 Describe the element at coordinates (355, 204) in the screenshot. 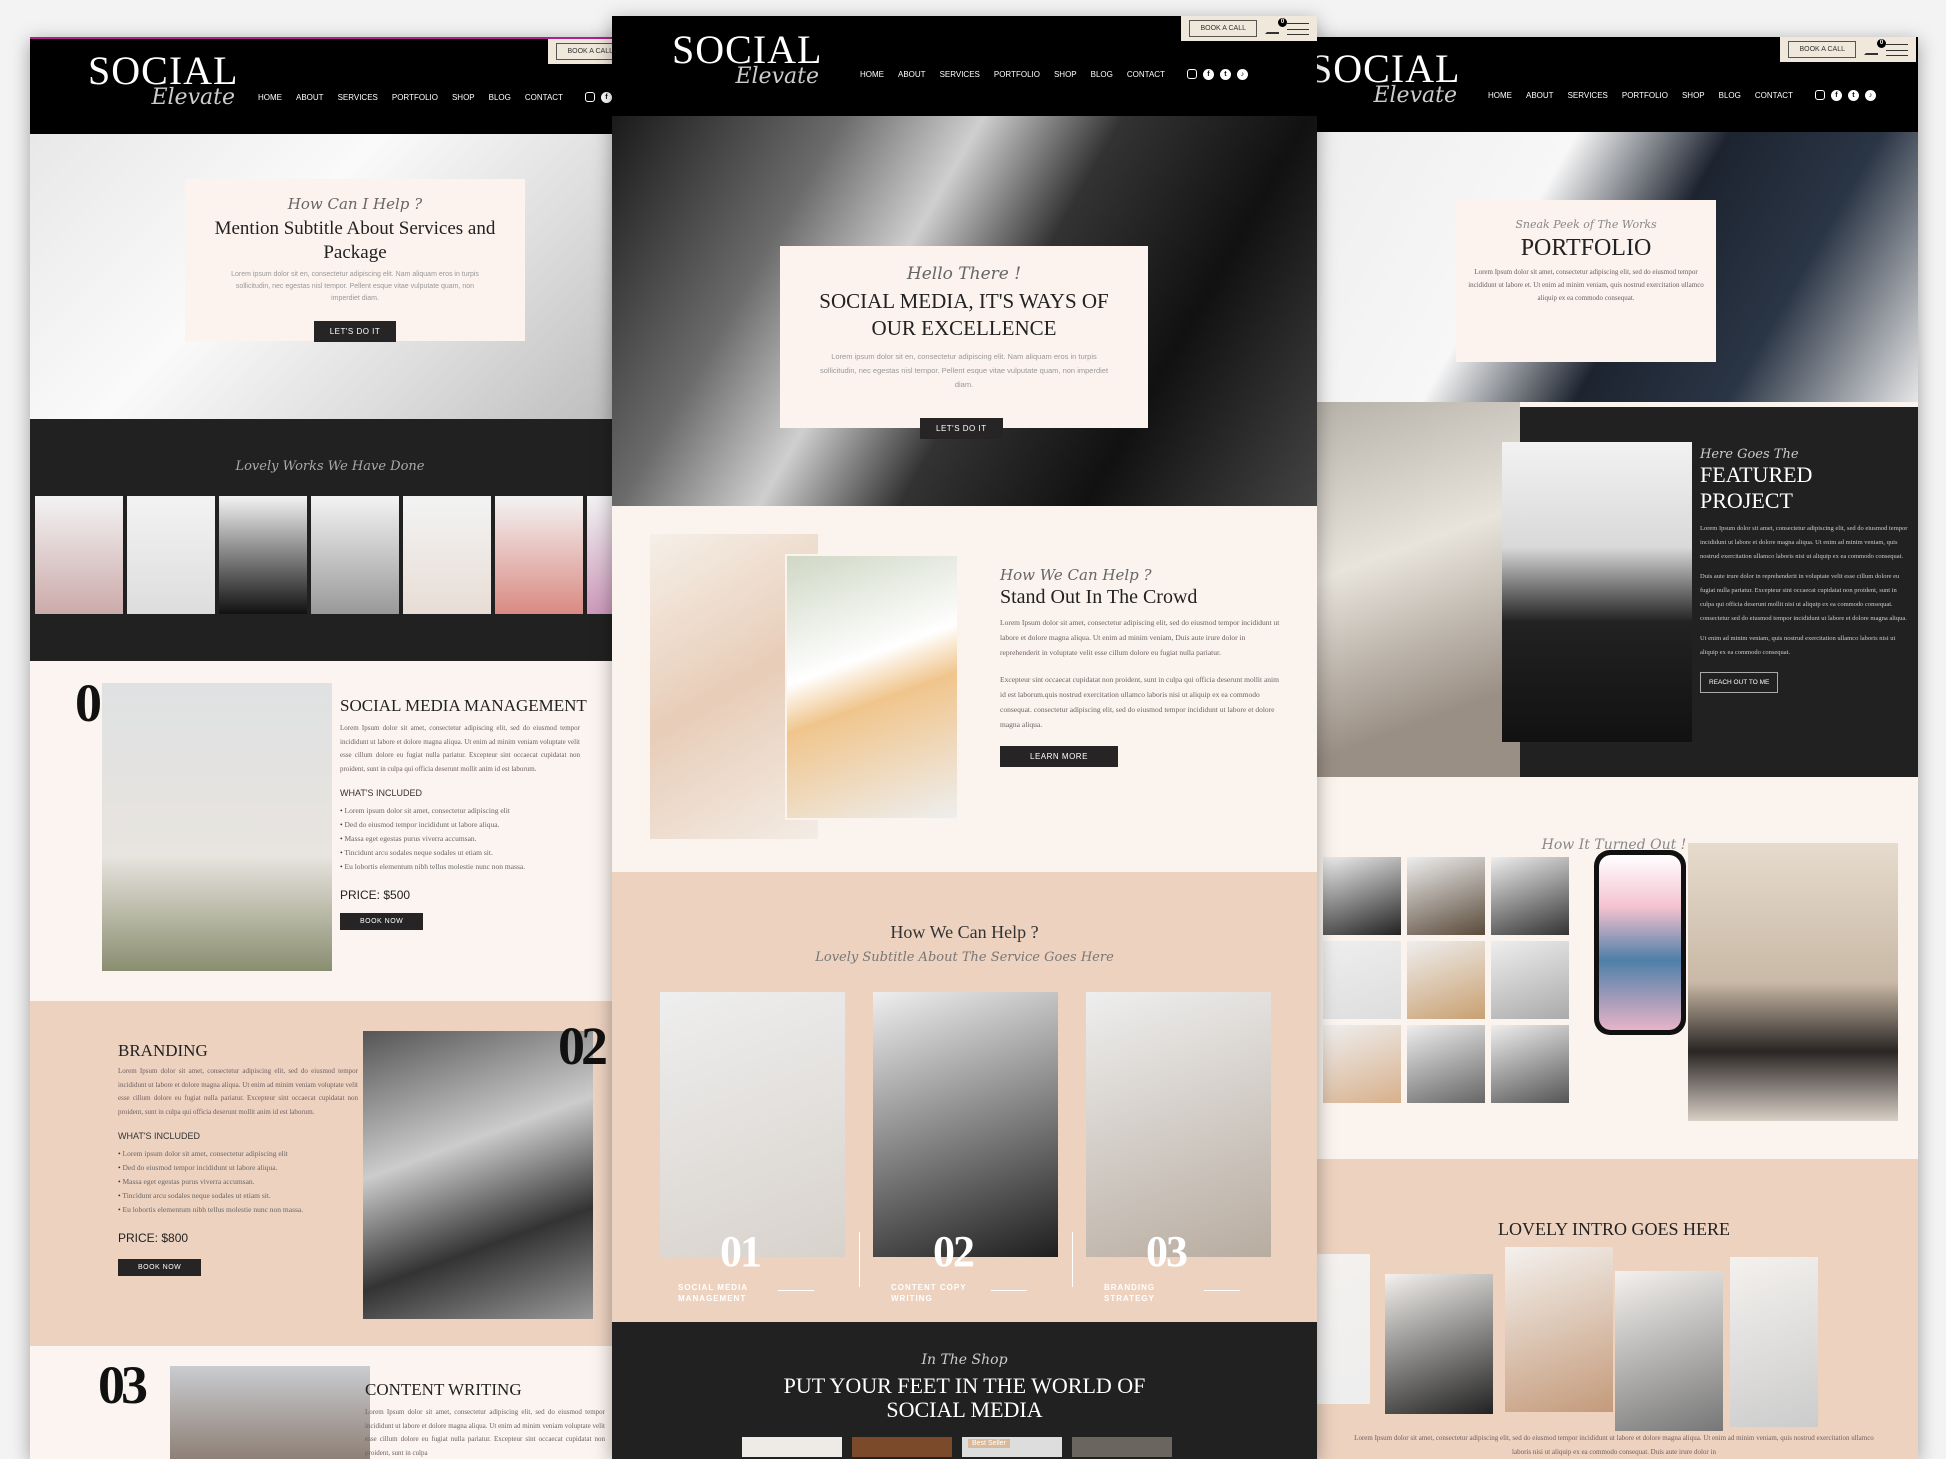

I see `hero-script: How Can I Help ?` at that location.